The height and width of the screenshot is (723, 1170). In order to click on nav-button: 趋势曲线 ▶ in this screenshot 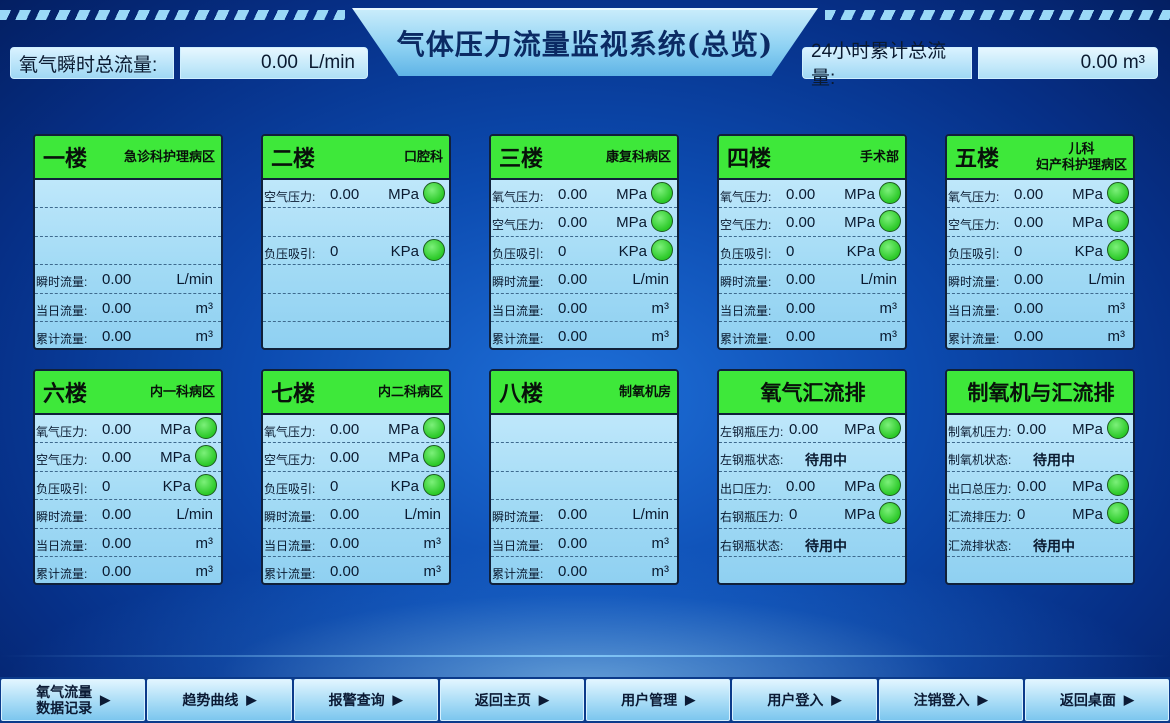, I will do `click(219, 700)`.